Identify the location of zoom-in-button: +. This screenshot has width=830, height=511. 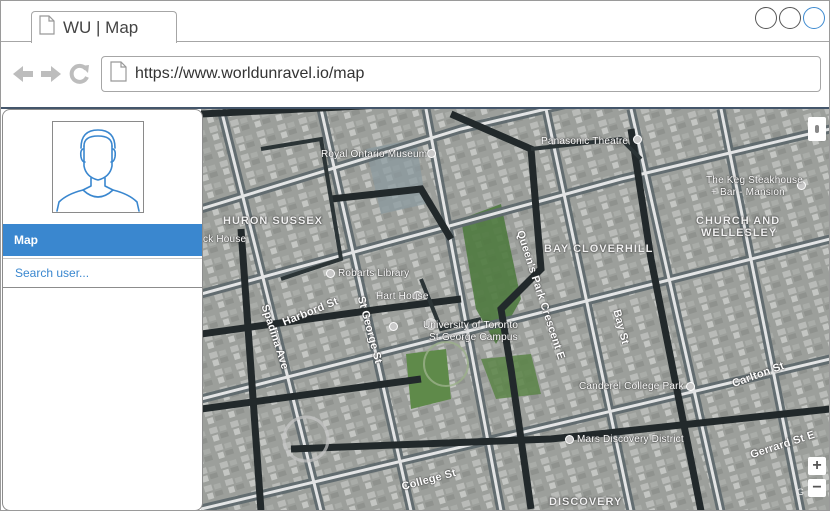
(817, 466).